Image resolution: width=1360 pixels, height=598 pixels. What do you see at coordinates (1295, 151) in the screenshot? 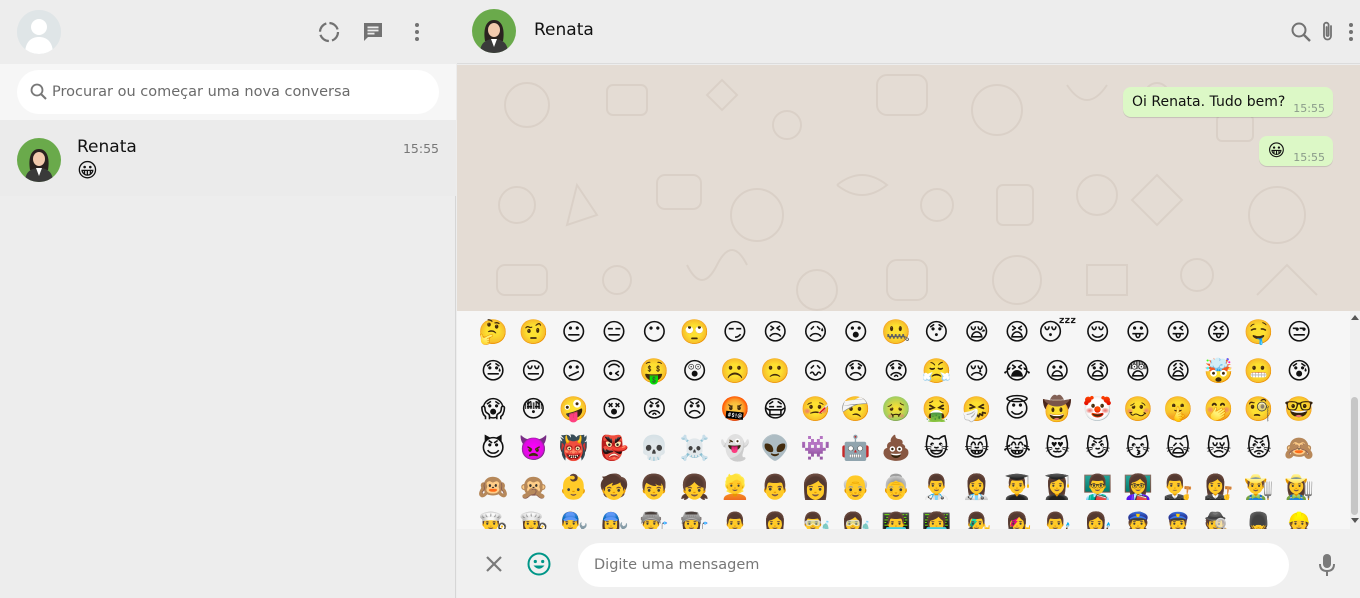
I see `message-bubble: 😀 15:55` at bounding box center [1295, 151].